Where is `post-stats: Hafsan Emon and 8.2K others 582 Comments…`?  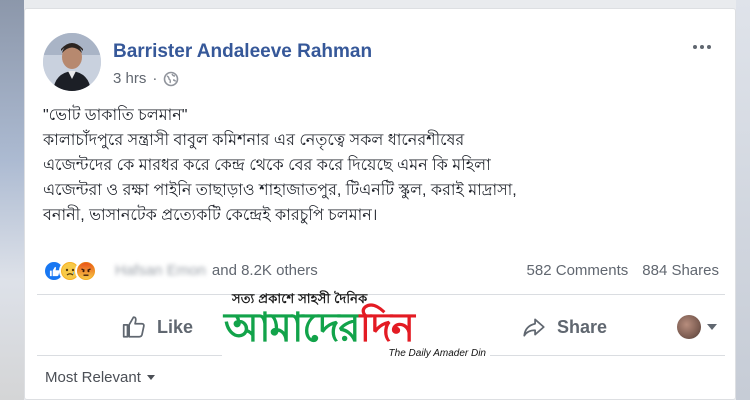
post-stats: Hafsan Emon and 8.2K others 582 Comments… is located at coordinates (381, 272).